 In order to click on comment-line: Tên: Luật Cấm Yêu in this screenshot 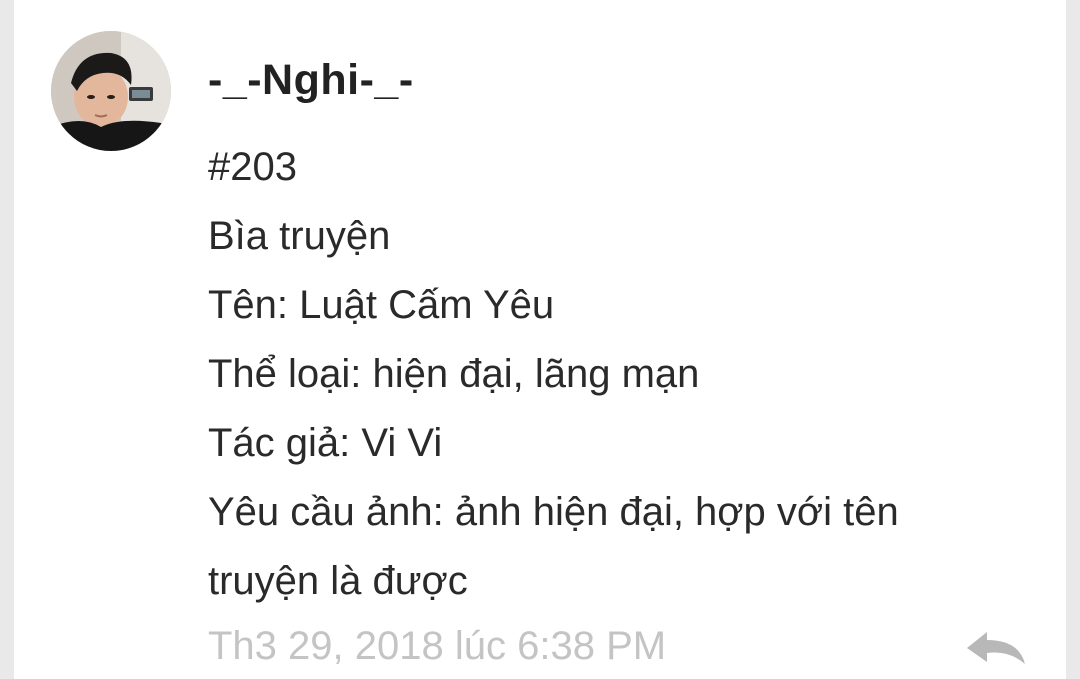, I will do `click(381, 305)`.